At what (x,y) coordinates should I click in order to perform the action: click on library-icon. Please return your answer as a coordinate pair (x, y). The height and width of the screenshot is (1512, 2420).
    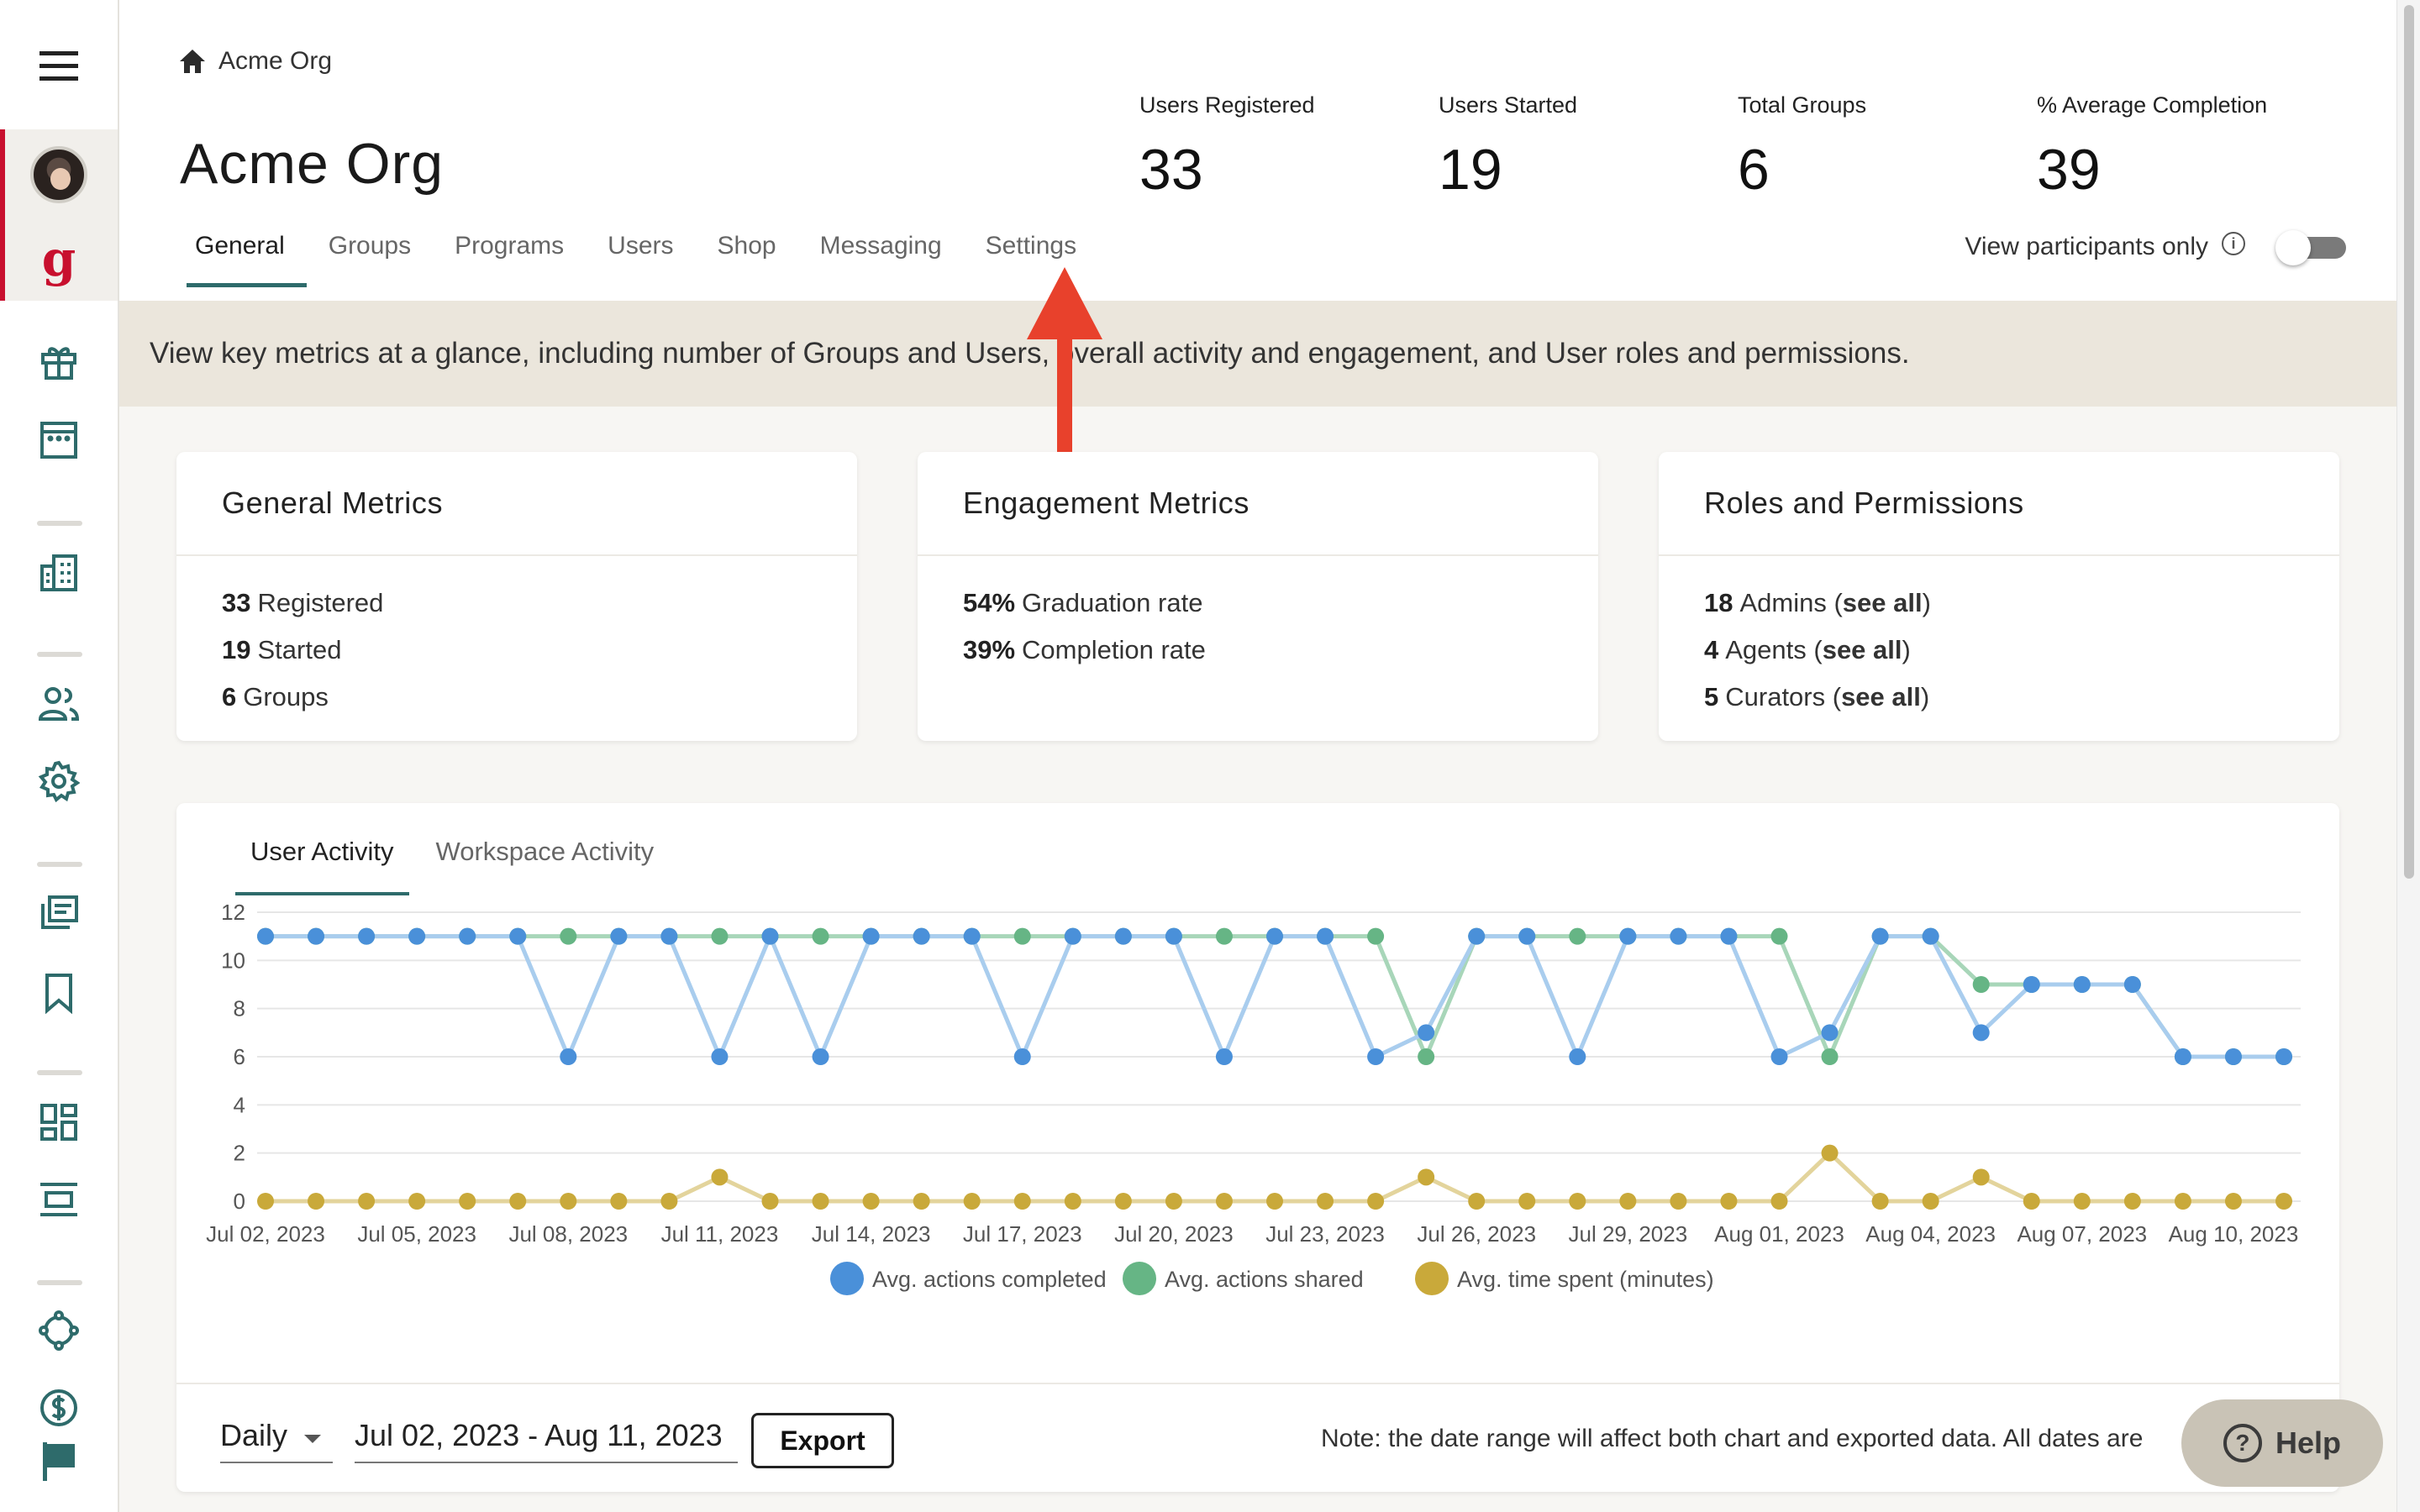
    Looking at the image, I should click on (59, 914).